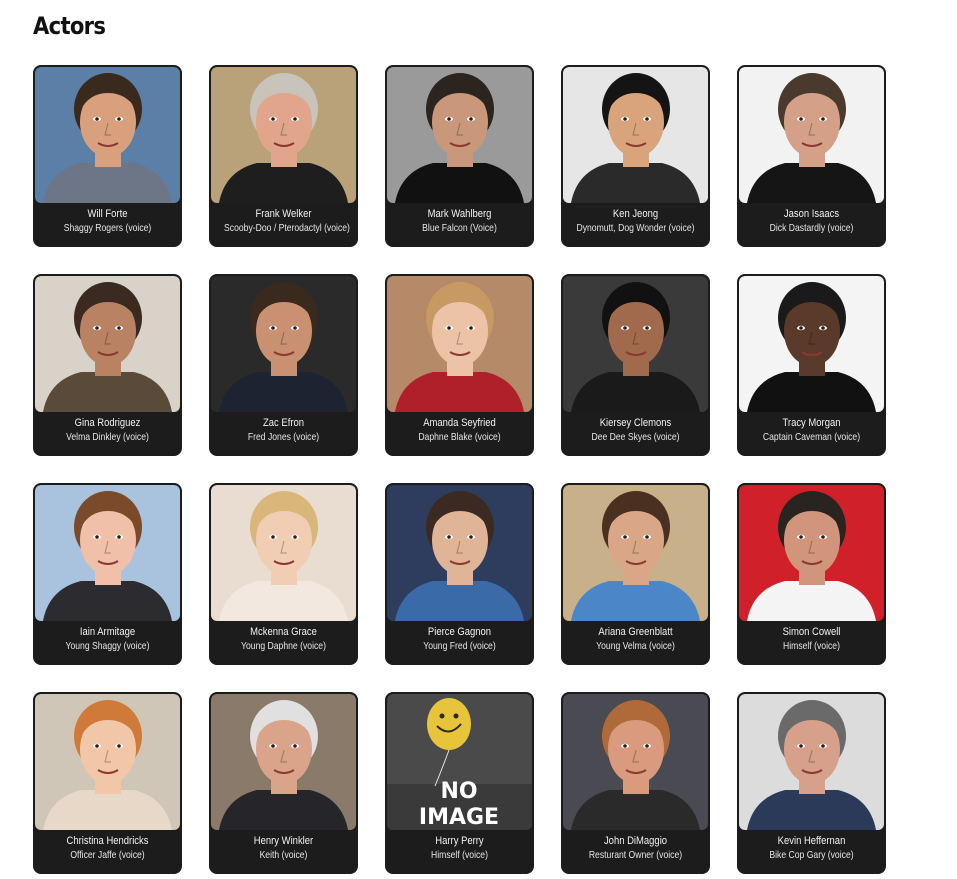 The image size is (957, 879). I want to click on actor-card: John DiMaggio Resturant Owner (voice), so click(635, 783).